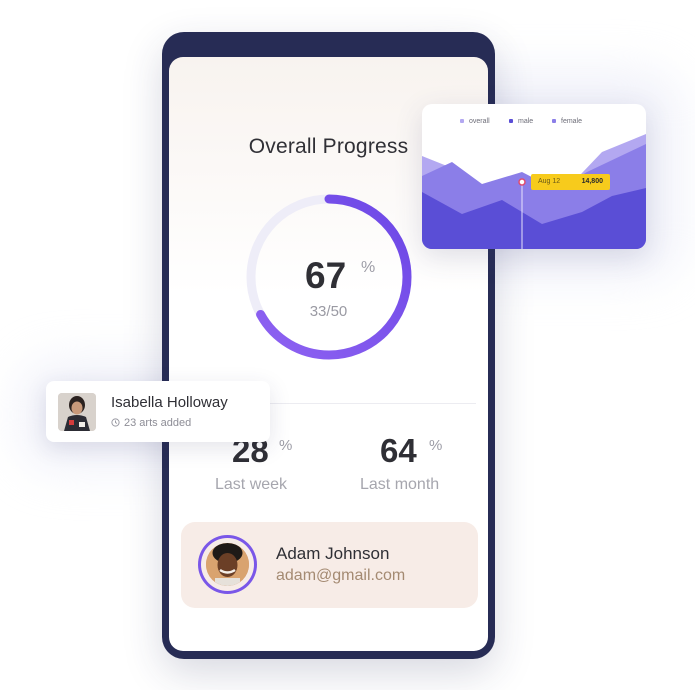 This screenshot has width=695, height=690. I want to click on profile-subtitle: 23 arts added, so click(151, 423).